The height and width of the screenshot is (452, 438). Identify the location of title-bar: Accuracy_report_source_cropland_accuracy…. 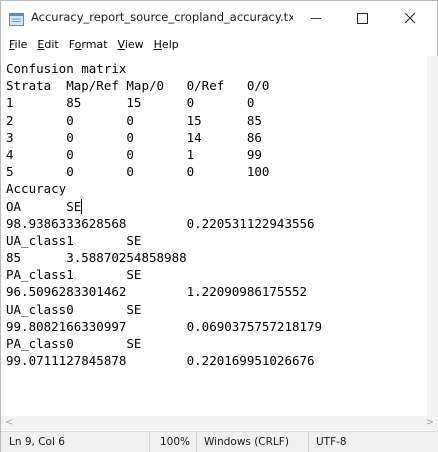
(219, 18).